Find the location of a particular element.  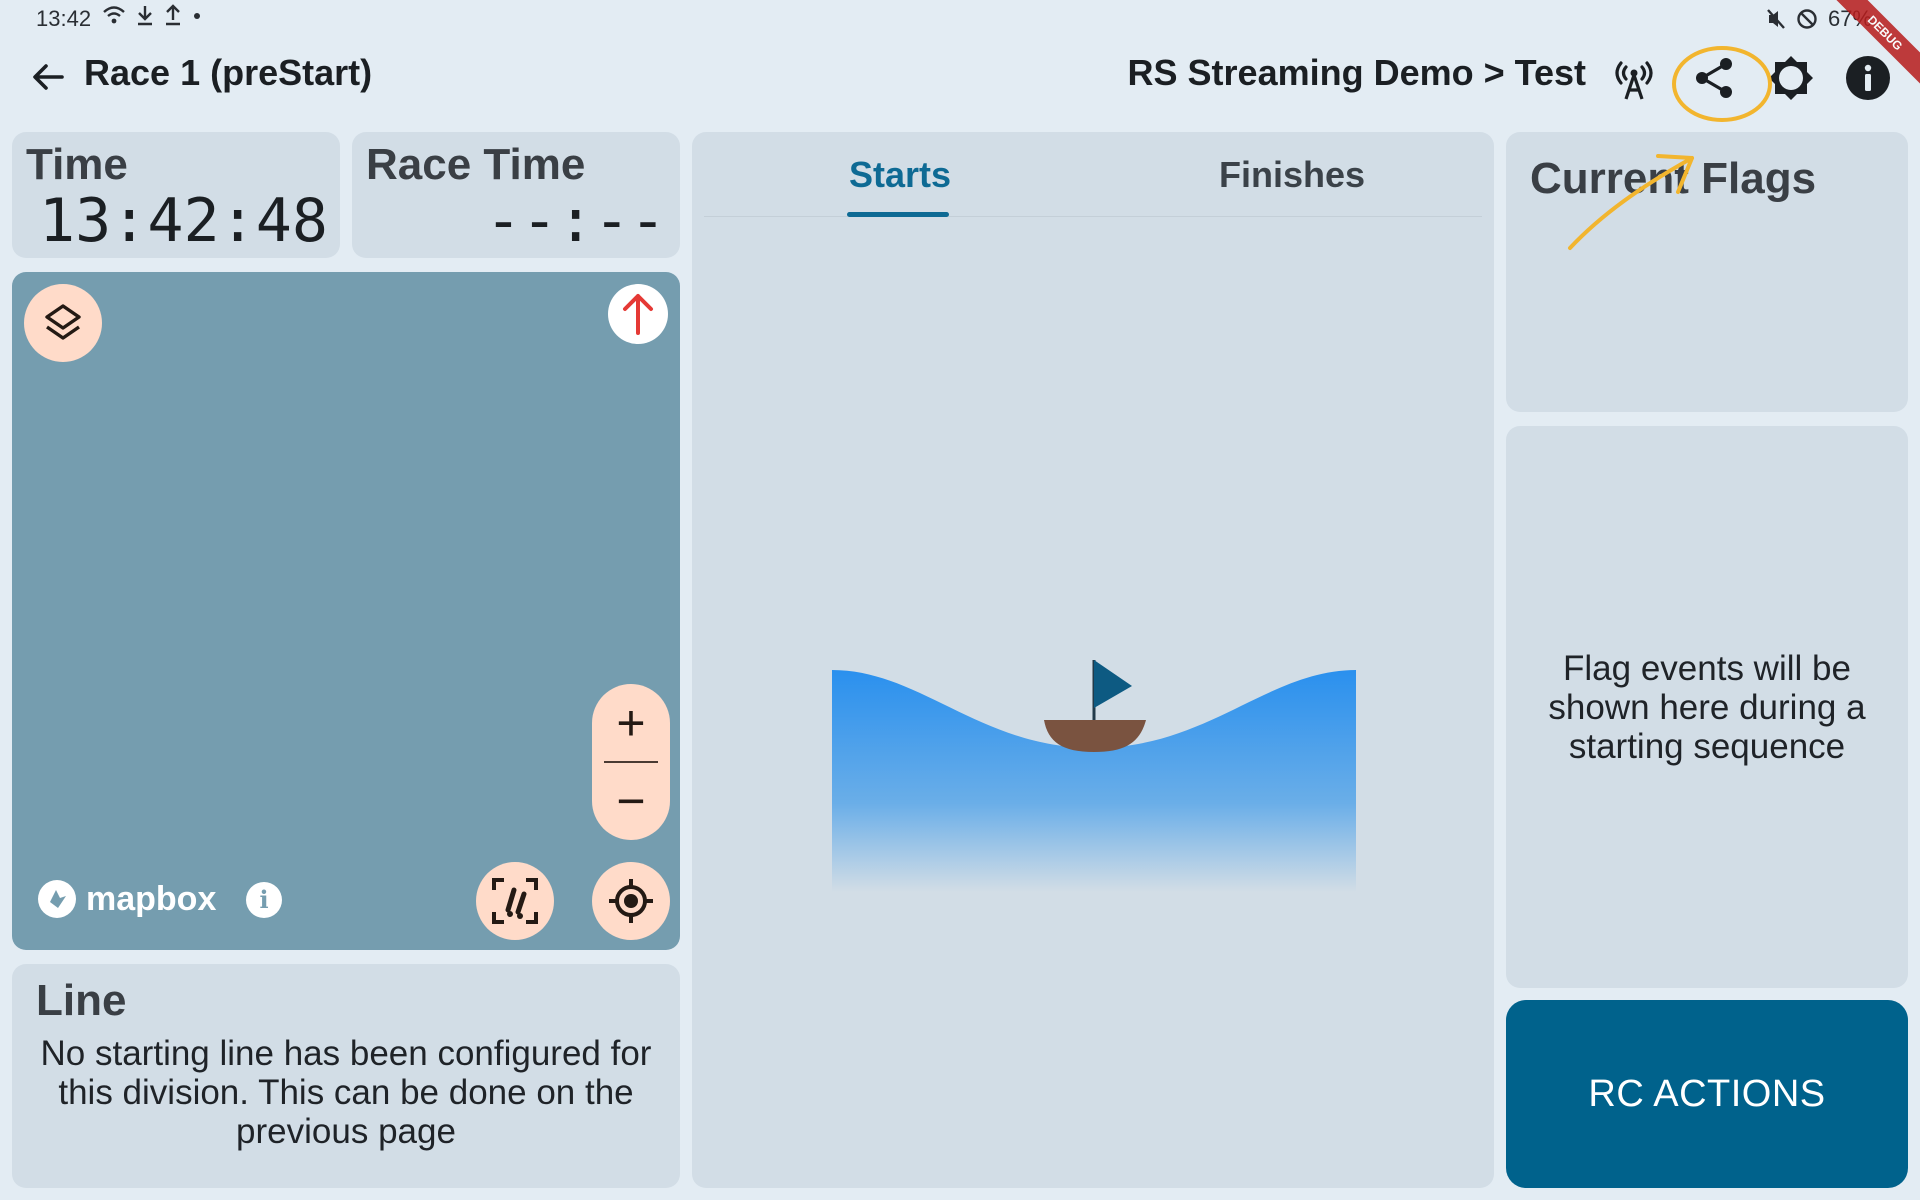

race-time-value: --:-- is located at coordinates (575, 221).